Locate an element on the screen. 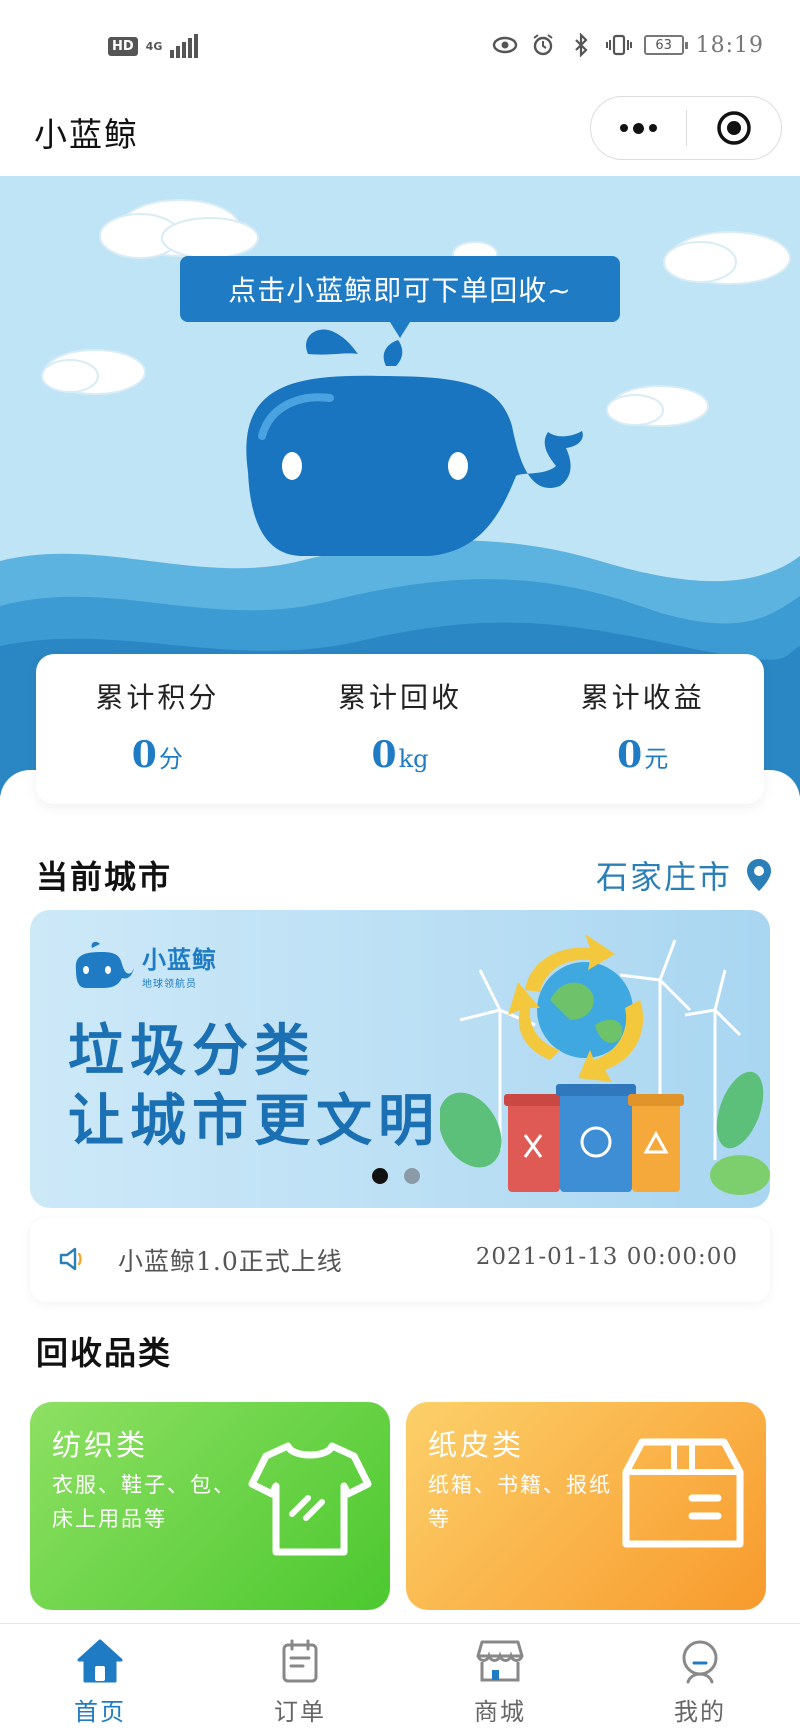  category-card-textile: 纺织类 衣服、鞋子、包、床上用品等 is located at coordinates (210, 1506).